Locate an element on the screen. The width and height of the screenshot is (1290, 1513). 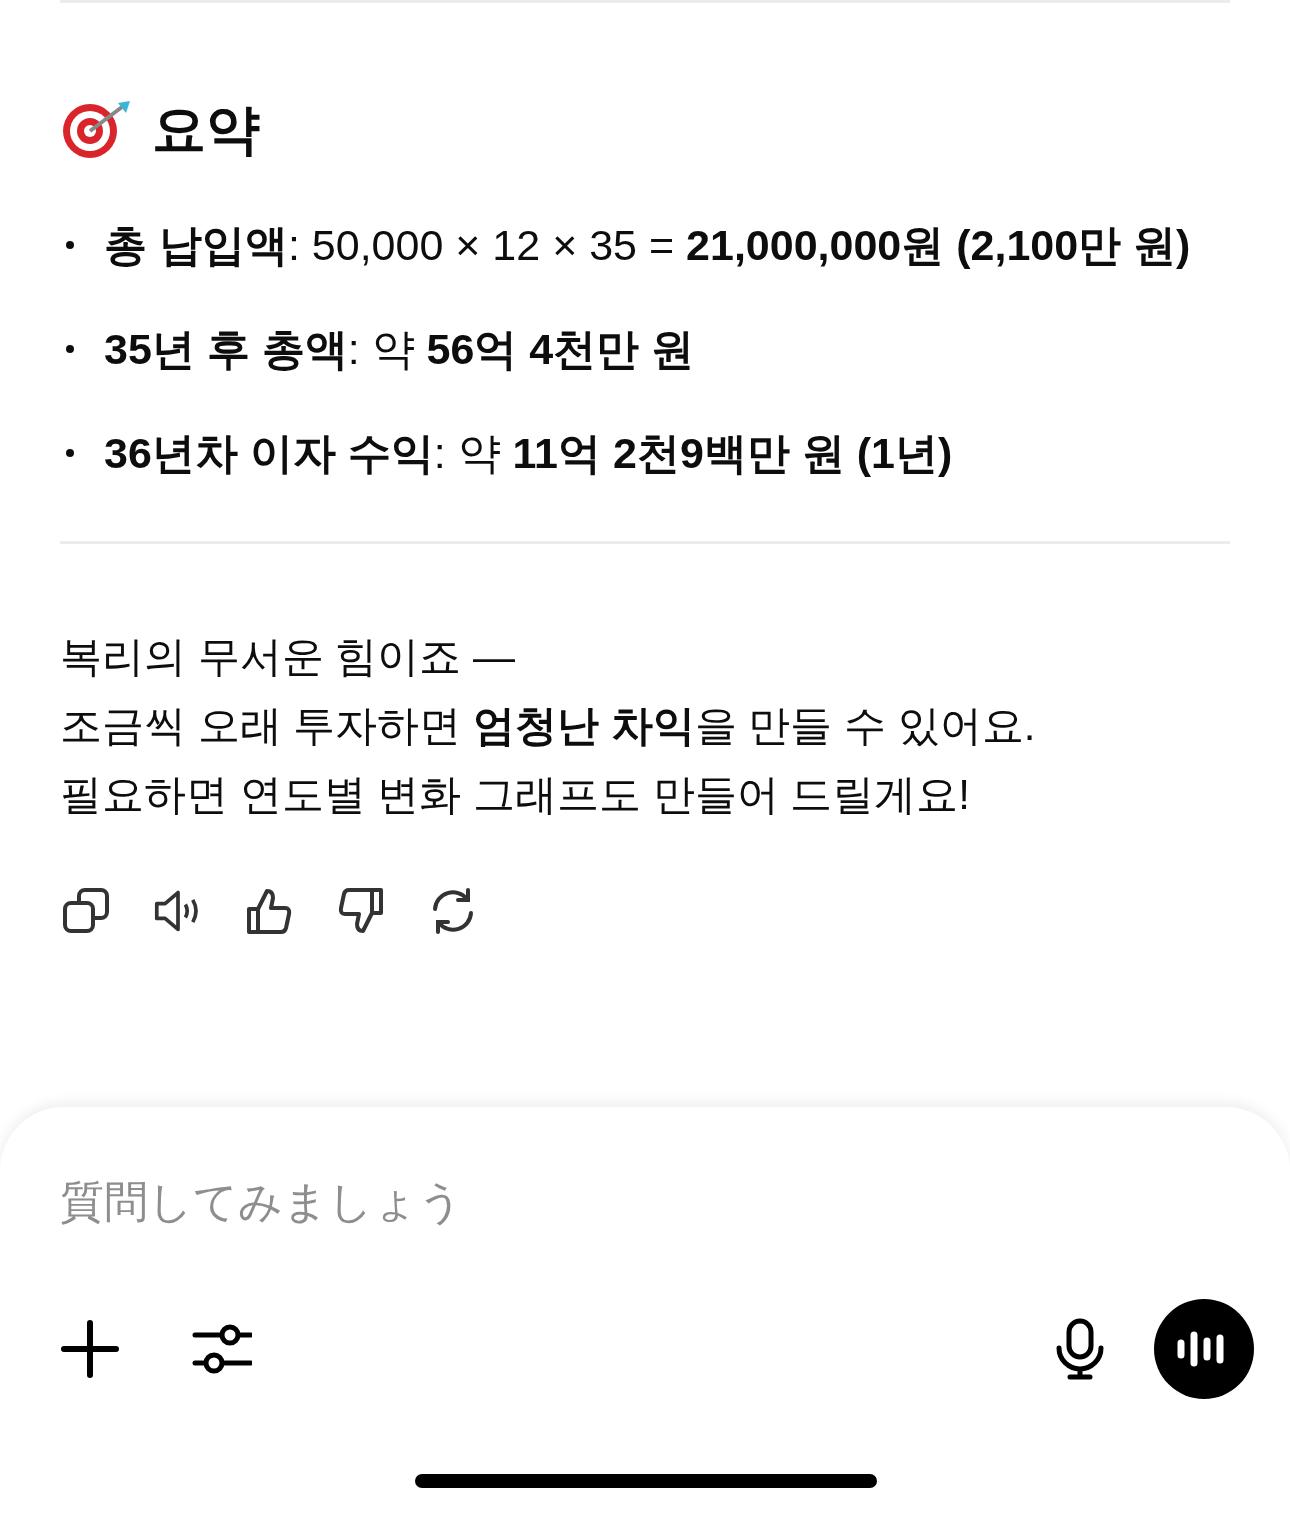
microphone-icon is located at coordinates (1080, 1349).